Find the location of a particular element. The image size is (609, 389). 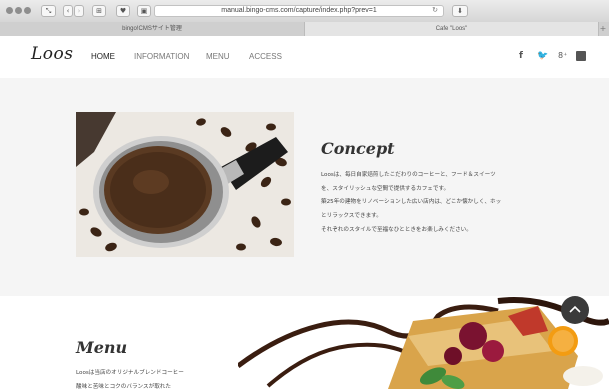

chevron-up-icon is located at coordinates (575, 309).